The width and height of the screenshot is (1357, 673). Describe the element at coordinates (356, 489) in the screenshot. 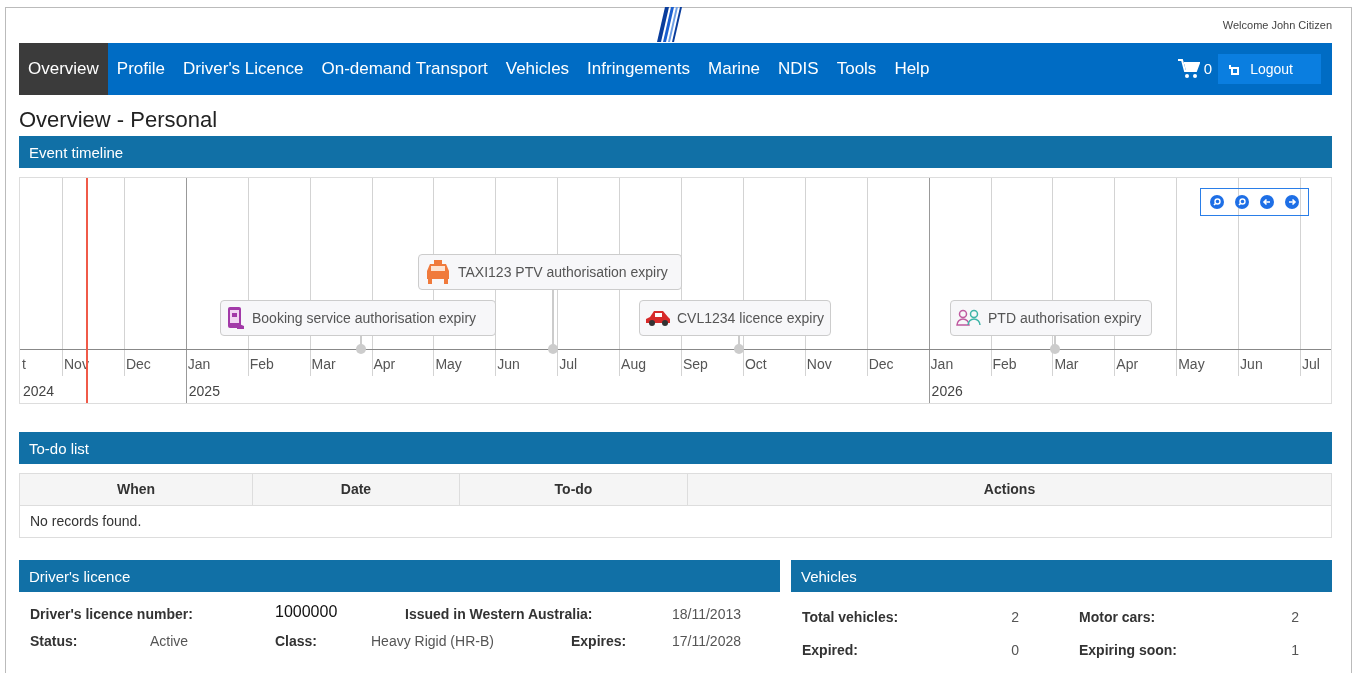

I see `column-header: Date` at that location.